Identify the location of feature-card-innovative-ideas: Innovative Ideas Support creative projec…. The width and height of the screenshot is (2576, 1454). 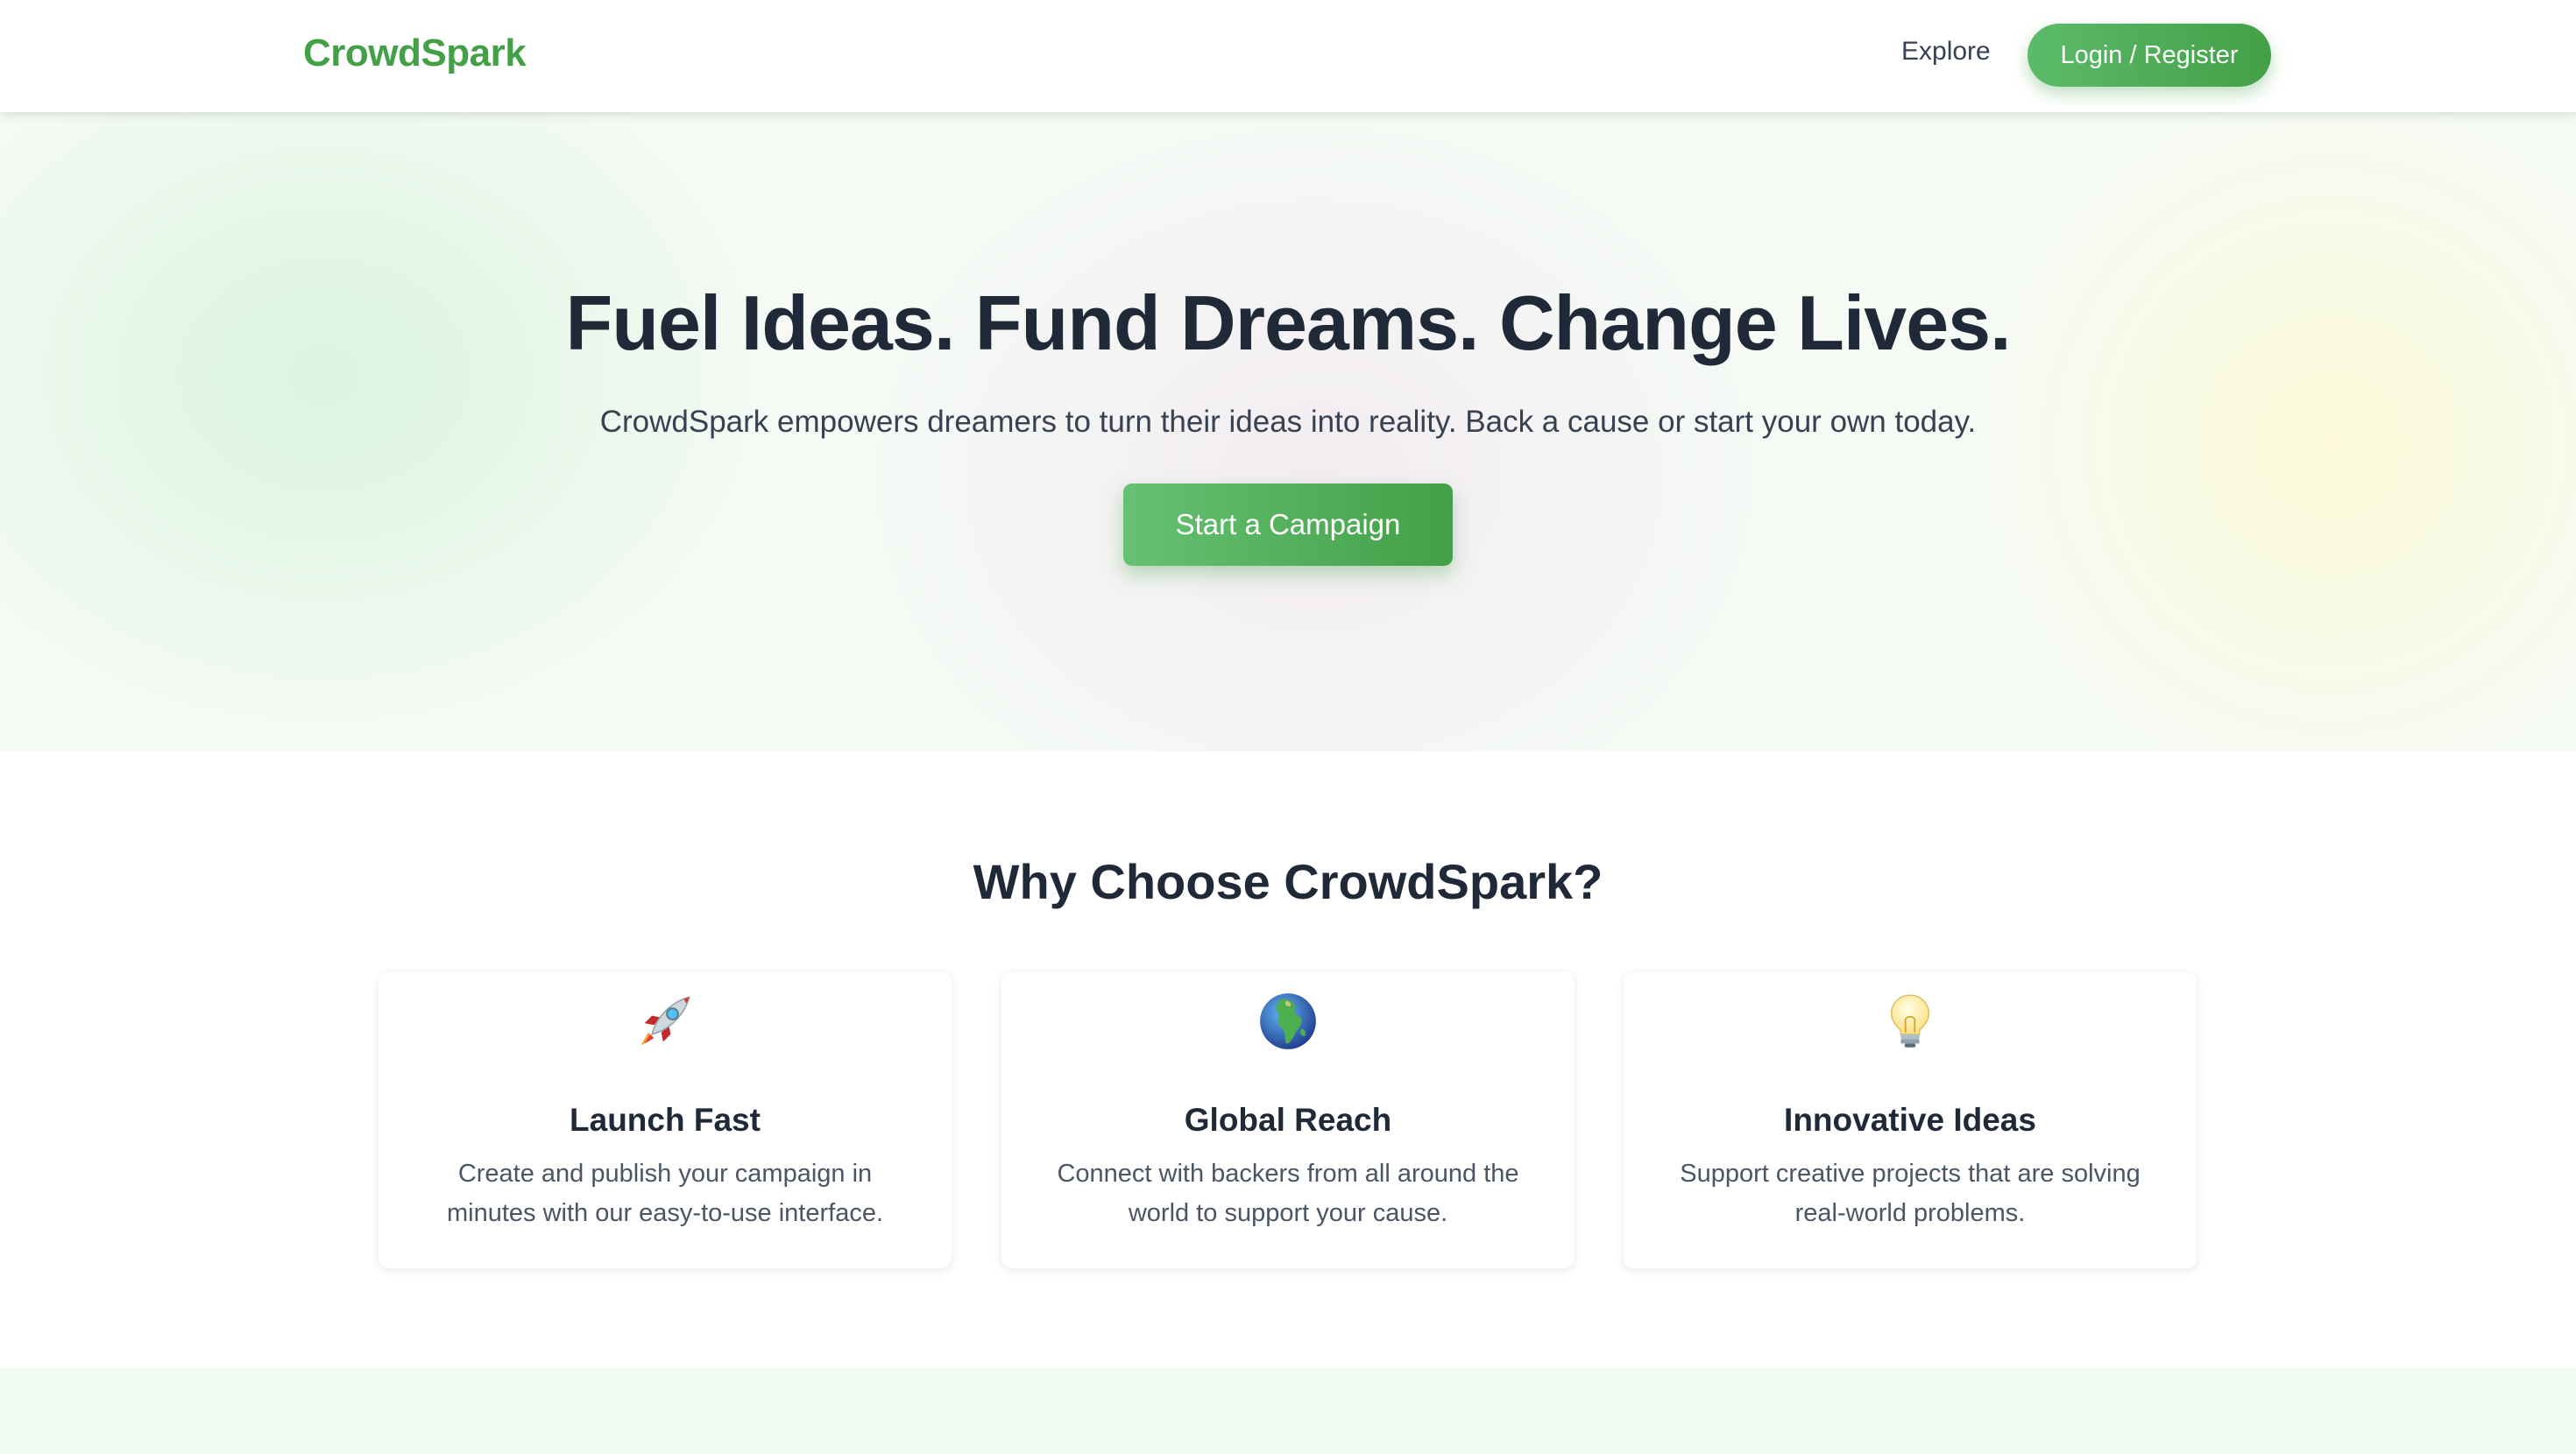
(1910, 1120).